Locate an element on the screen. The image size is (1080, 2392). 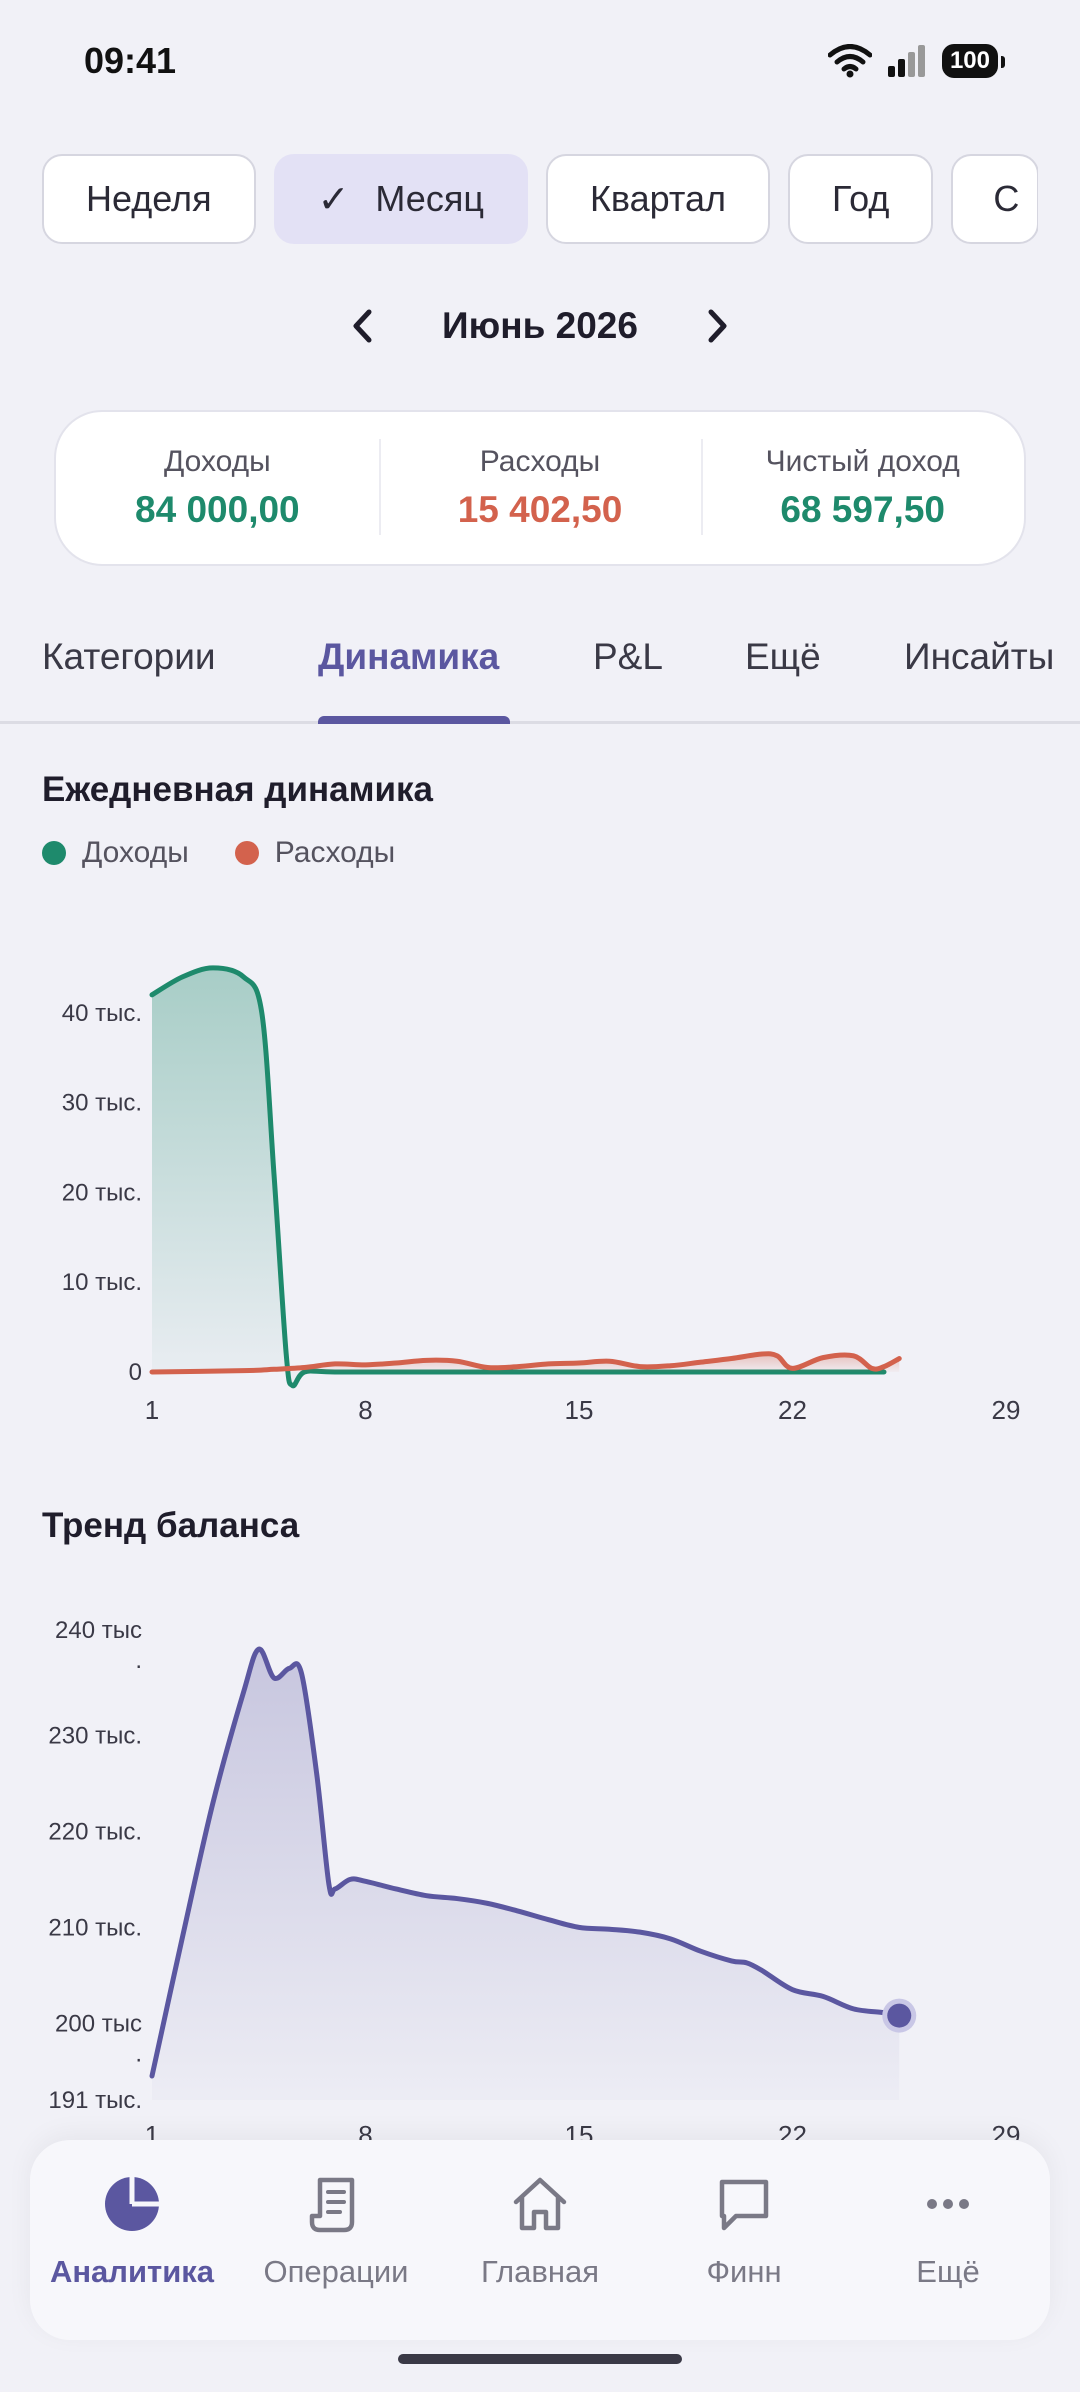
y-tick-label: 200 тыс. is located at coordinates (98, 2038).